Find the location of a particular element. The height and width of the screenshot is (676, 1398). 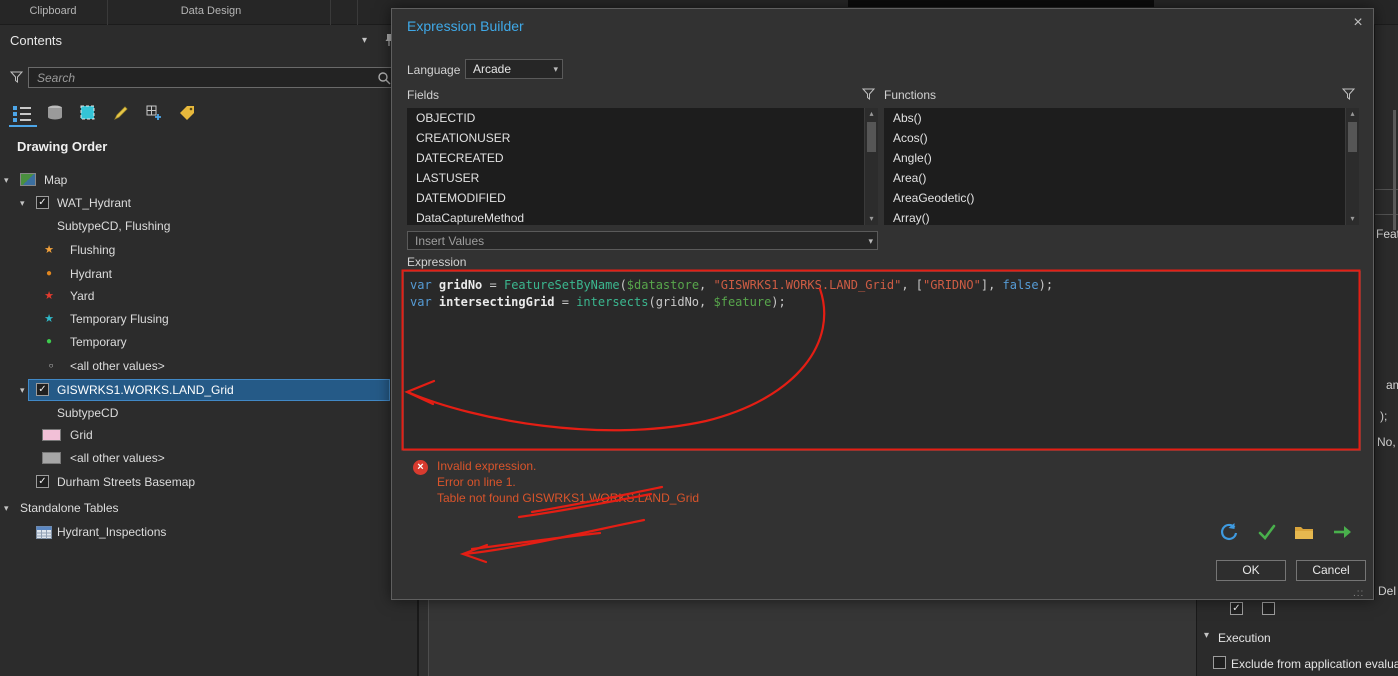

check-icon: ✓ is located at coordinates (42, 389).